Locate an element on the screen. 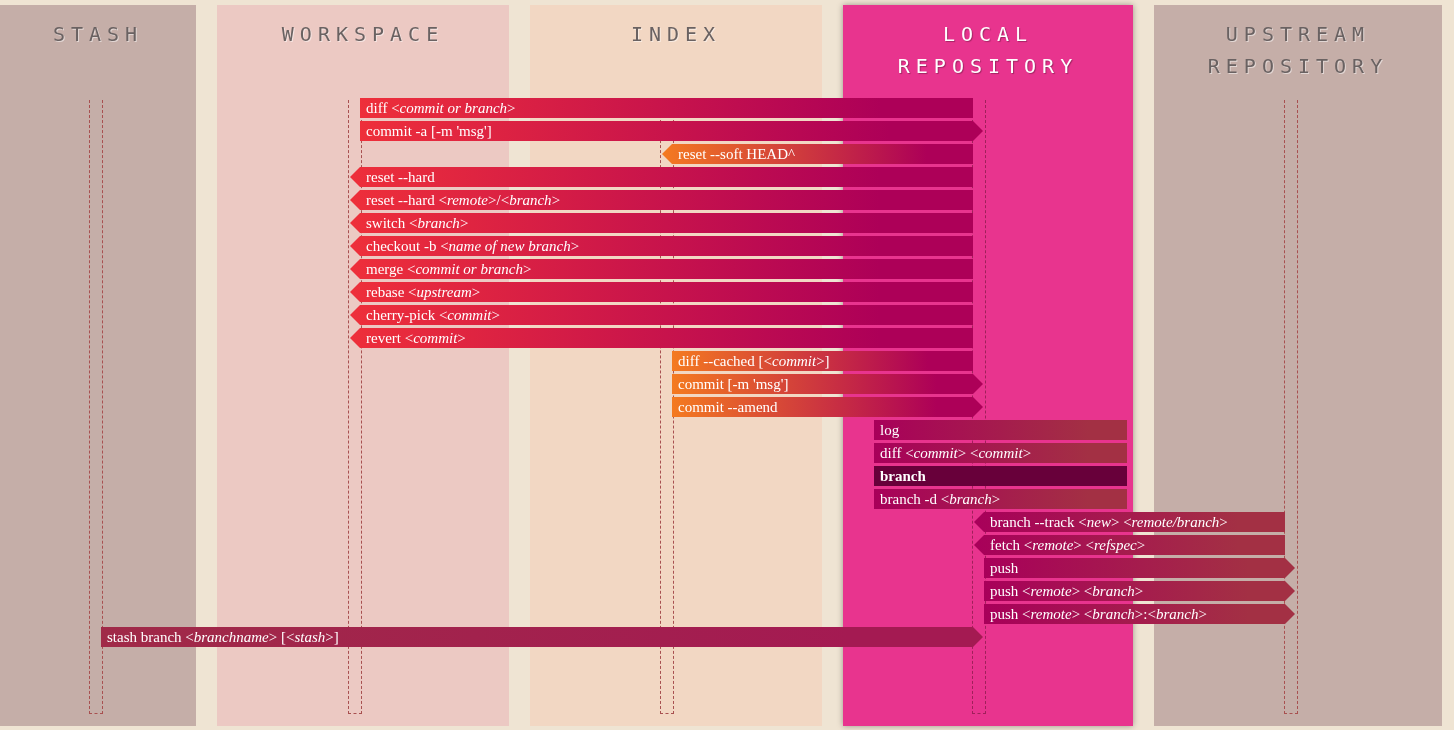 Image resolution: width=1454 pixels, height=730 pixels. column-title: INDEX is located at coordinates (676, 34).